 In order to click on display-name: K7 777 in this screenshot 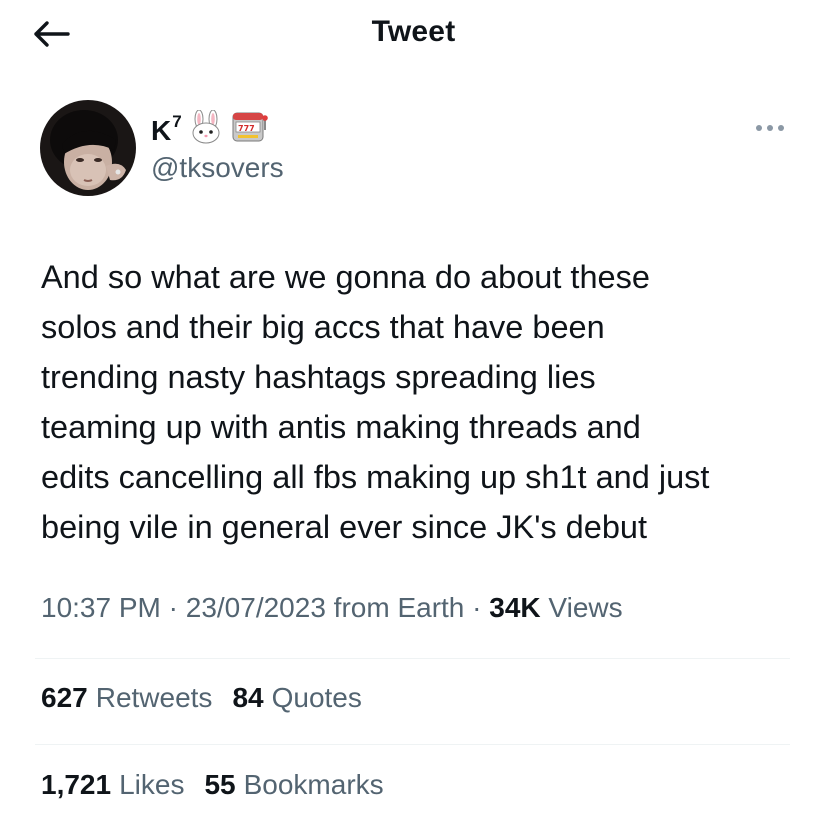, I will do `click(210, 130)`.